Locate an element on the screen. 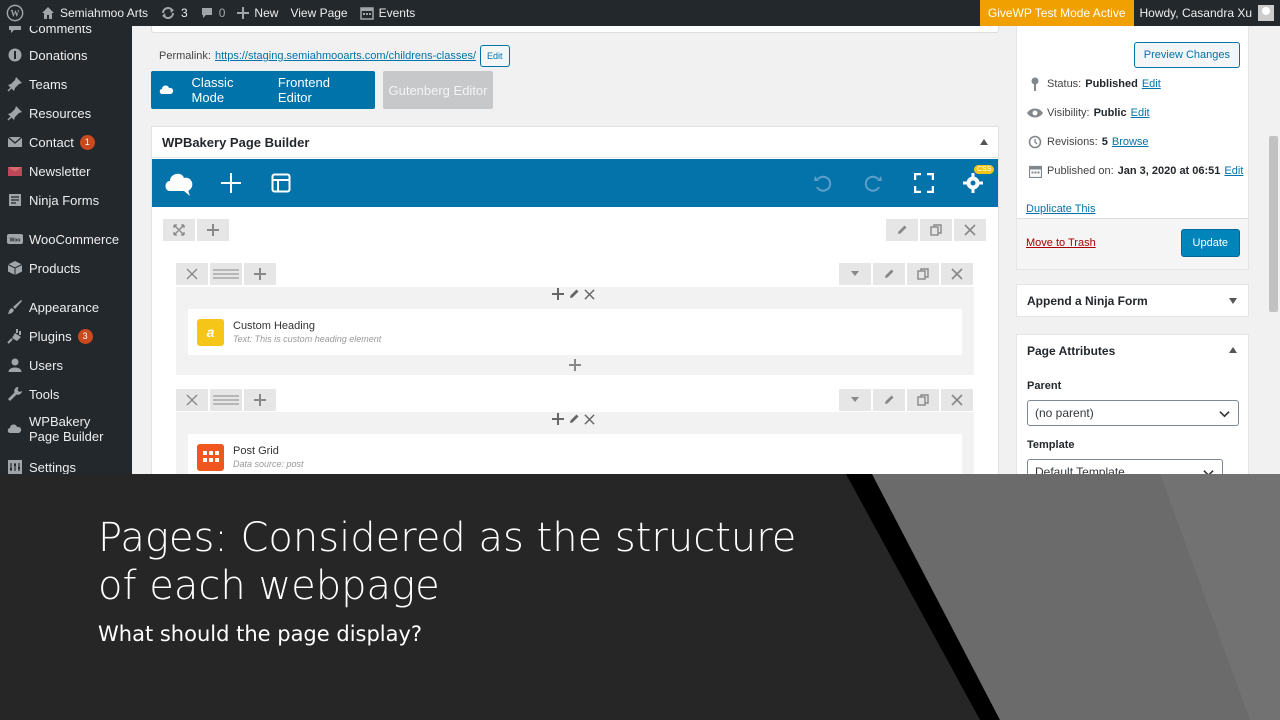 The width and height of the screenshot is (1280, 720). wordpress-logo-icon: W is located at coordinates (15, 13).